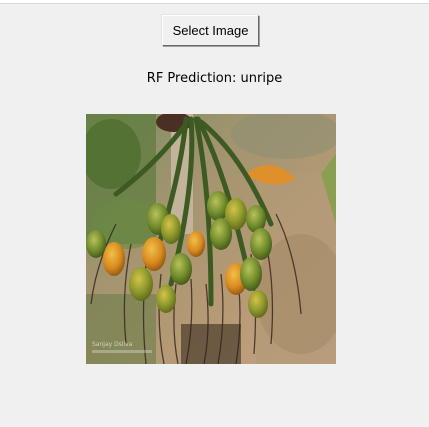 This screenshot has width=429, height=427. I want to click on image-watermark: Sanjay Dsilva, so click(112, 344).